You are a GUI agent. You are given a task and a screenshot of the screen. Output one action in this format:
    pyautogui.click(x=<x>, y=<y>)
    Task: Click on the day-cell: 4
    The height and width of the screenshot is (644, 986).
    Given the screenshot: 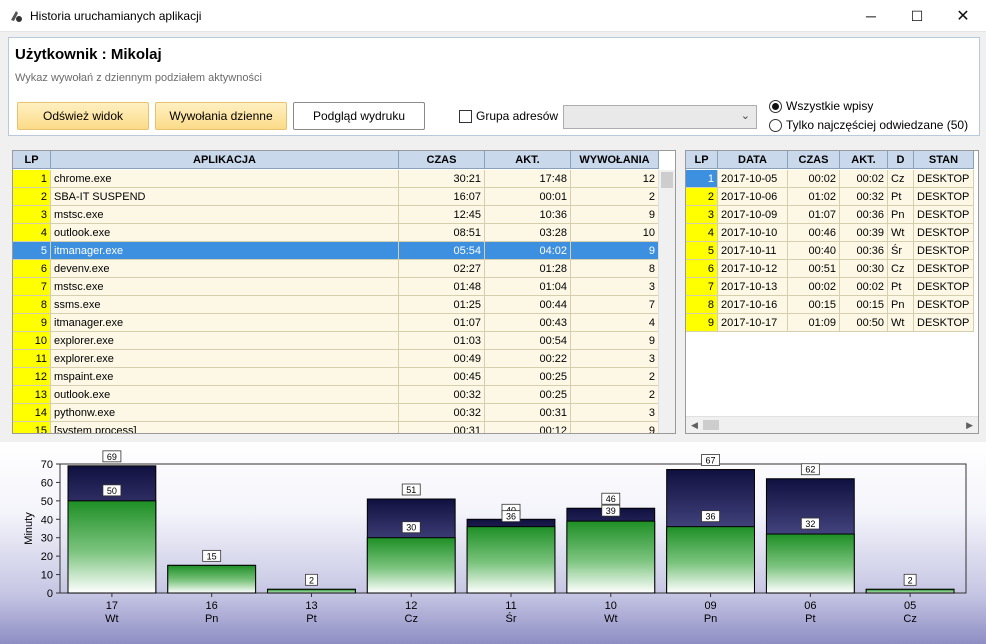 What is the action you would take?
    pyautogui.click(x=702, y=233)
    